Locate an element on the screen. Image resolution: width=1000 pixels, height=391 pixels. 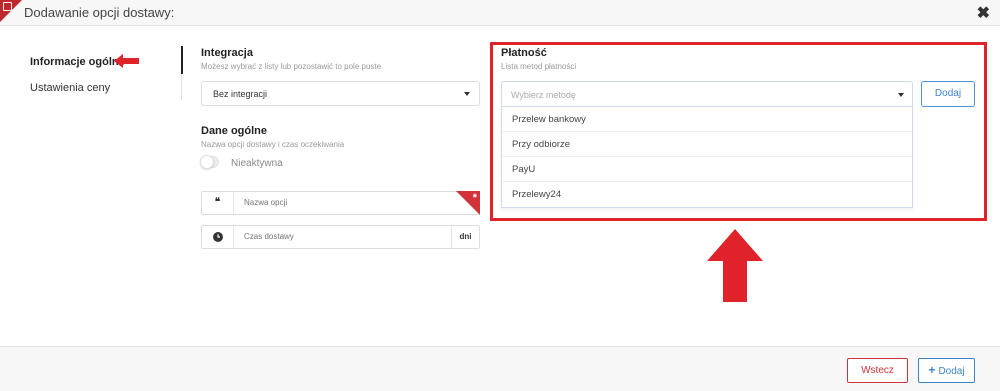
time-input-group: dni is located at coordinates (340, 237).